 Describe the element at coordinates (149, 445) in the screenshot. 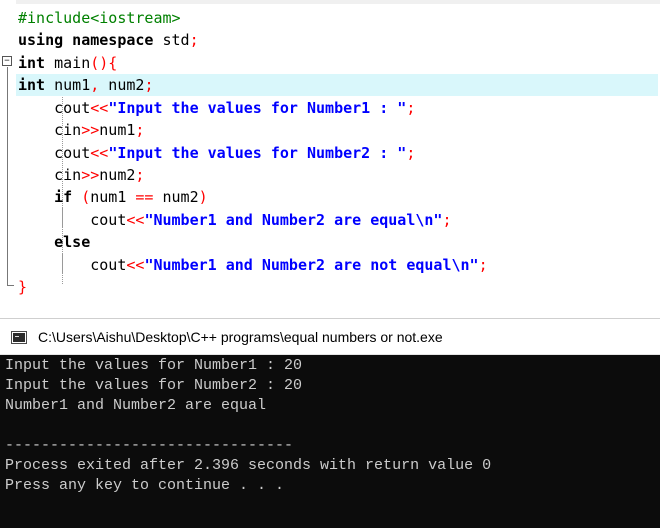

I see `console-output-line: --------------------------------` at that location.